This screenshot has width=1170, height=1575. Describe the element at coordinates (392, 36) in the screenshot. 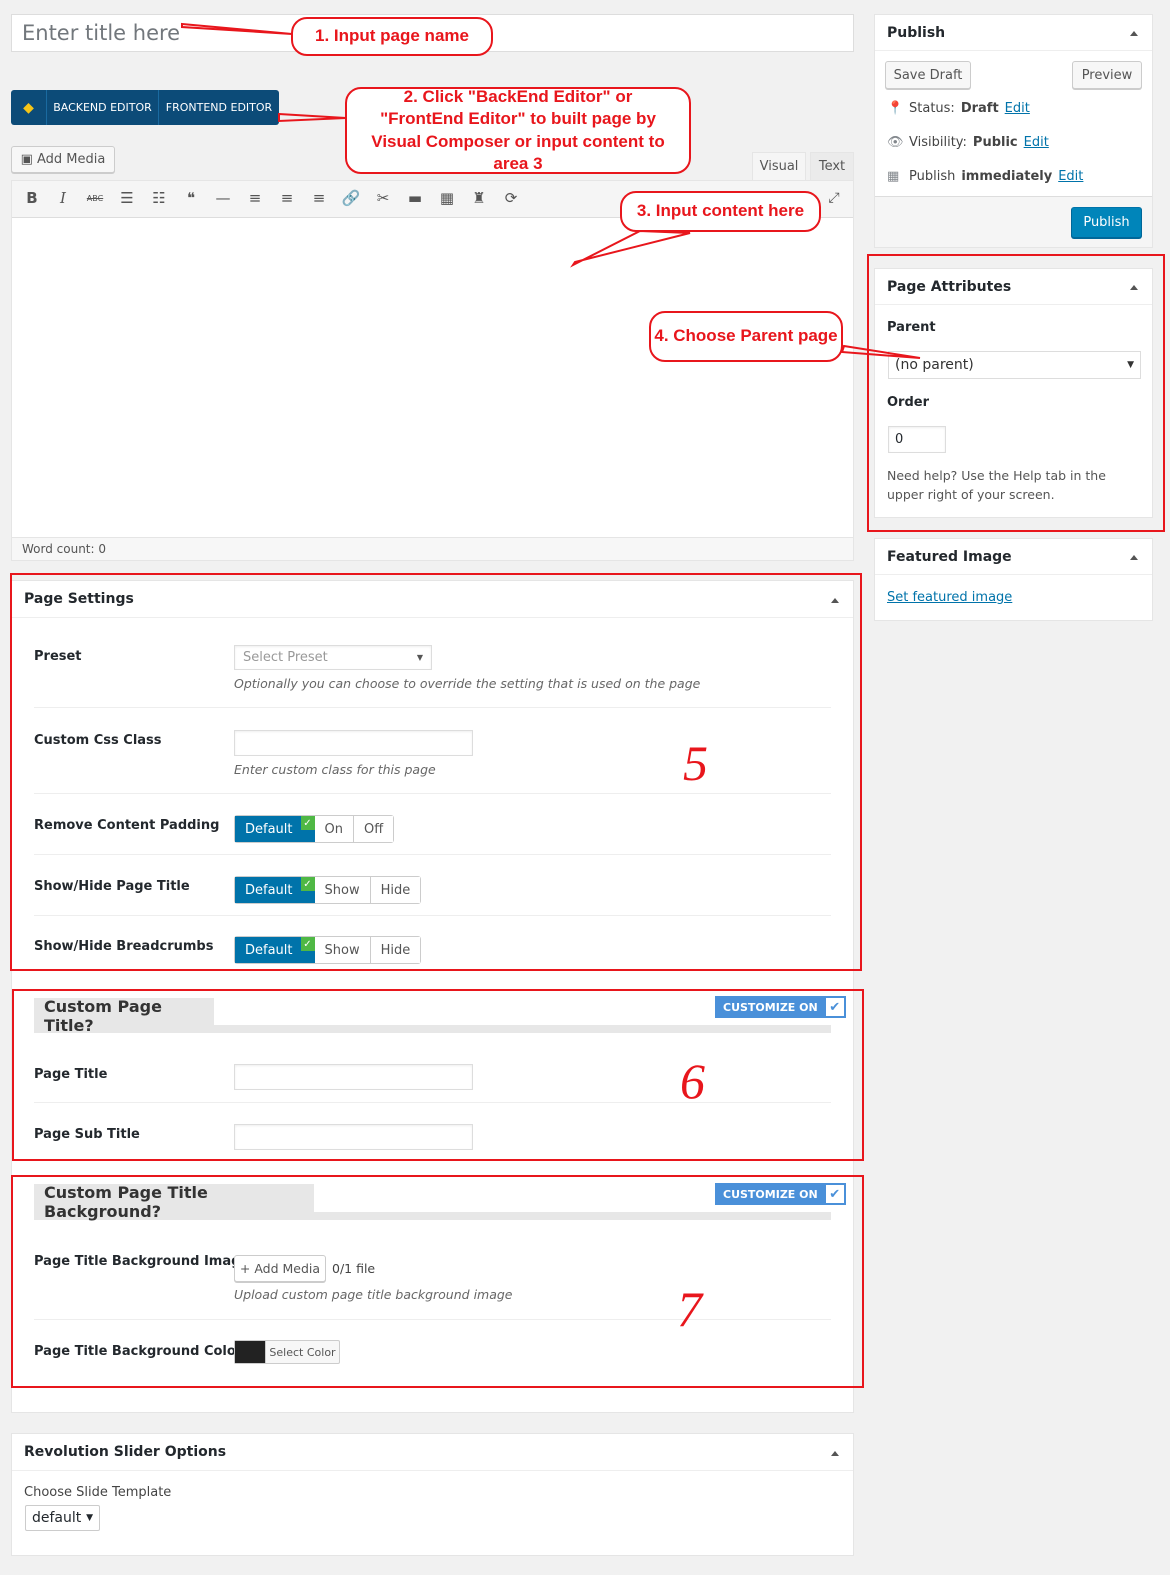

I see `callout-input-page-name: 1. Input page name` at that location.